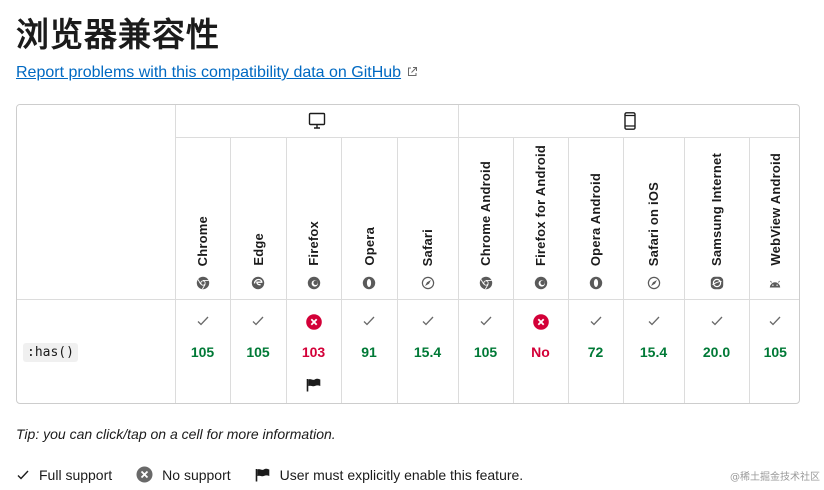 This screenshot has height=490, width=824. I want to click on support-cell: 91, so click(369, 351).